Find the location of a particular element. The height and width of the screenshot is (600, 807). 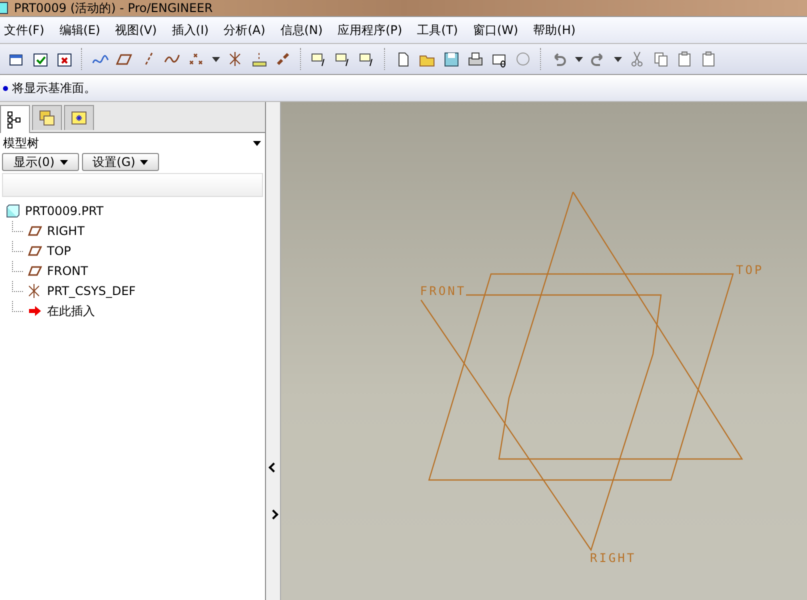

plane-label: FRONT is located at coordinates (443, 291).